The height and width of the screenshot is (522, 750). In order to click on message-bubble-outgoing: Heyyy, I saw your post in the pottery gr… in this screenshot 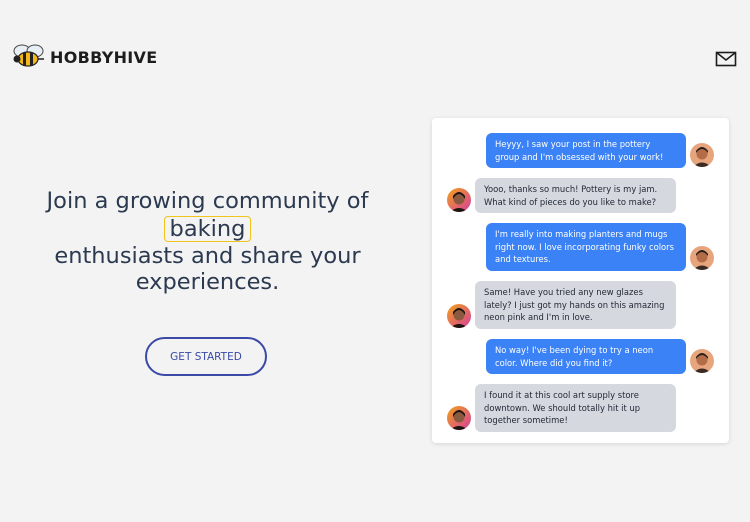, I will do `click(586, 150)`.